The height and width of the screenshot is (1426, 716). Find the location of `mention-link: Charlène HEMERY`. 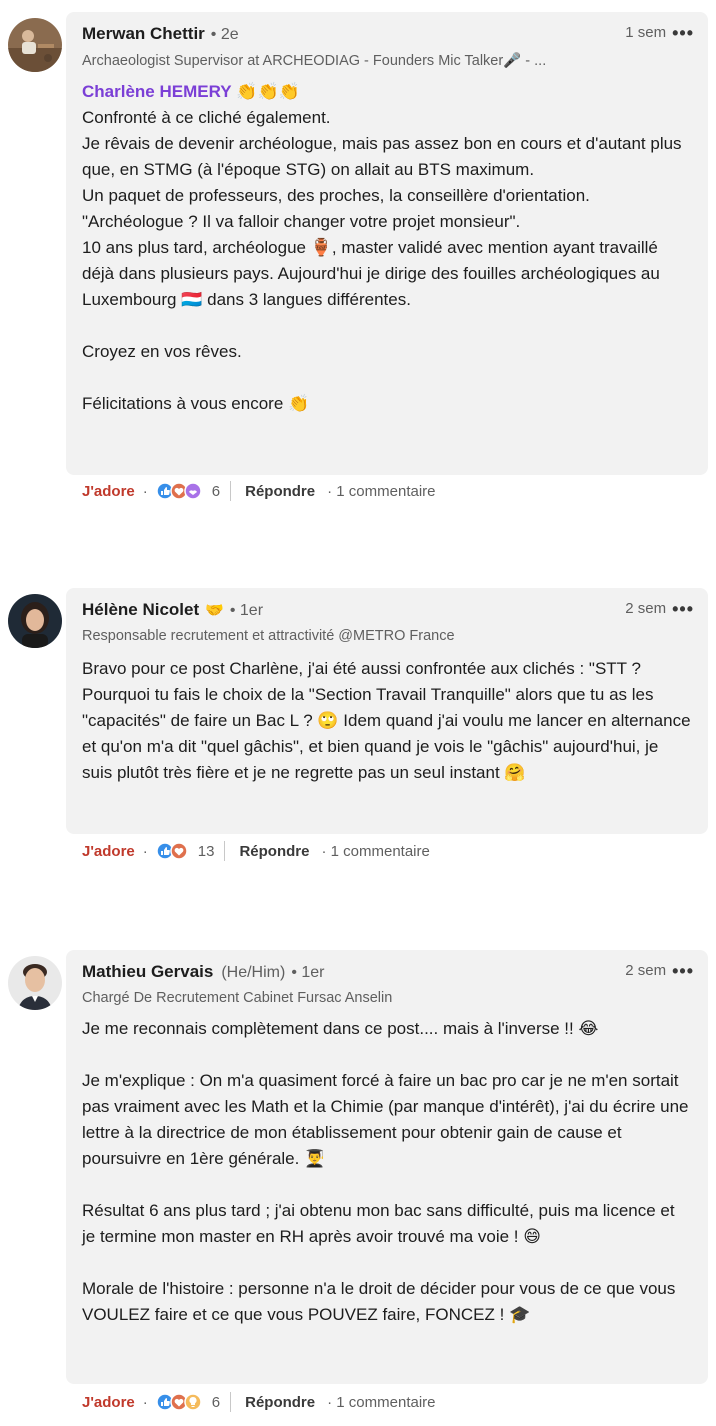

mention-link: Charlène HEMERY is located at coordinates (157, 91).